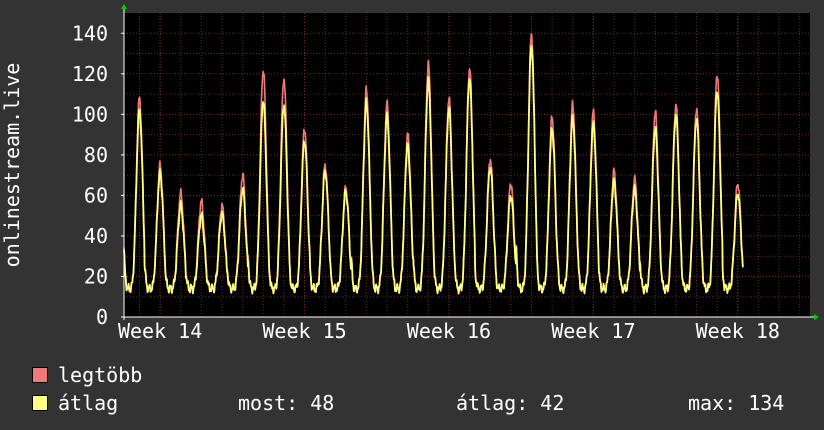 This screenshot has width=824, height=430. Describe the element at coordinates (40, 403) in the screenshot. I see `legend-swatch-atlag` at that location.